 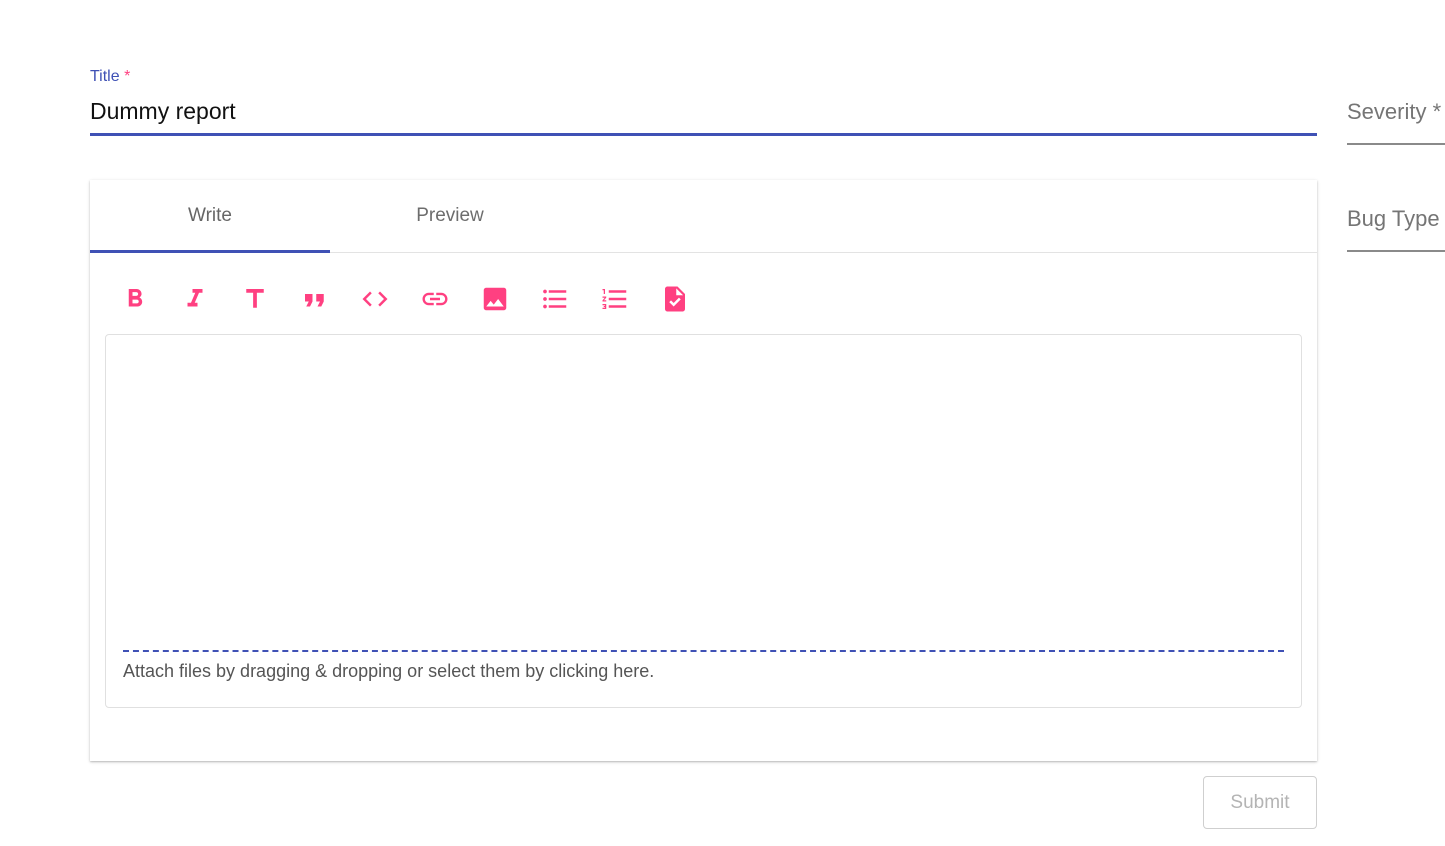 I want to click on bold-button, so click(x=135, y=299).